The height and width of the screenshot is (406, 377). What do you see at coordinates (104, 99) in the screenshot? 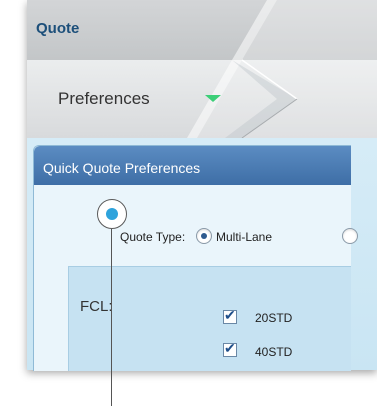
I see `preferences-tab-label: Preferences` at bounding box center [104, 99].